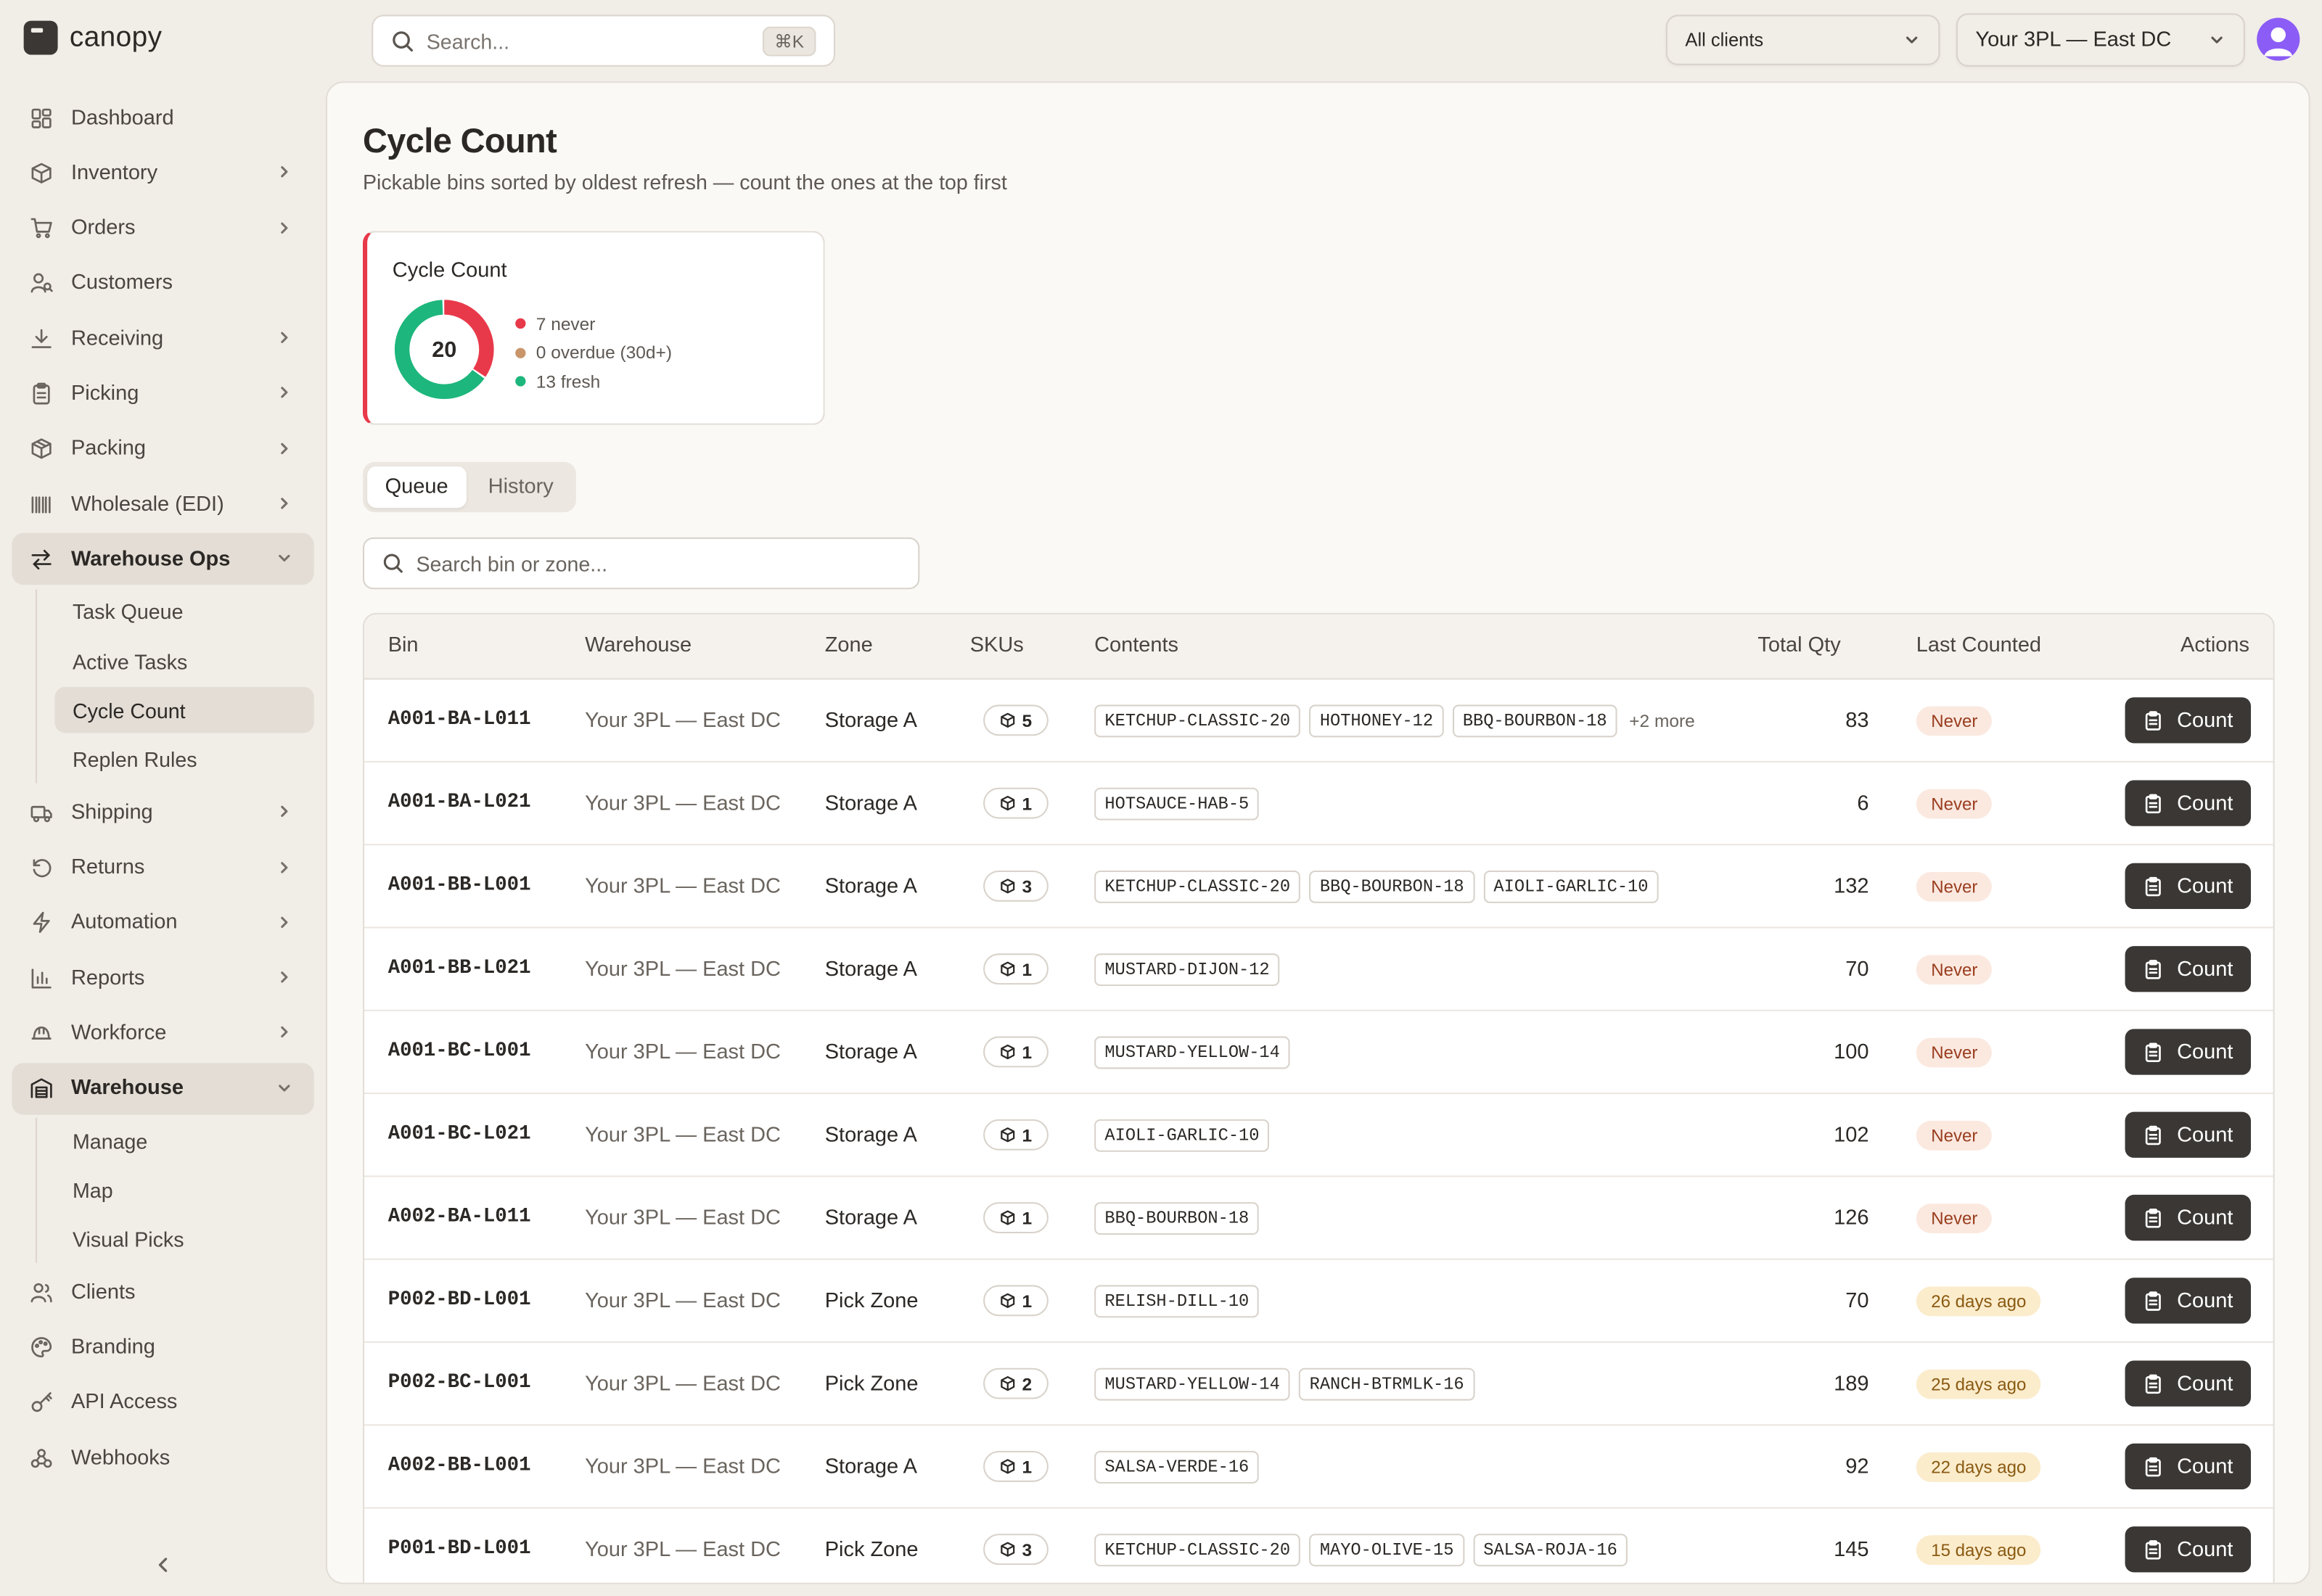 The image size is (2322, 1596). I want to click on count-button-label: Count, so click(2205, 720).